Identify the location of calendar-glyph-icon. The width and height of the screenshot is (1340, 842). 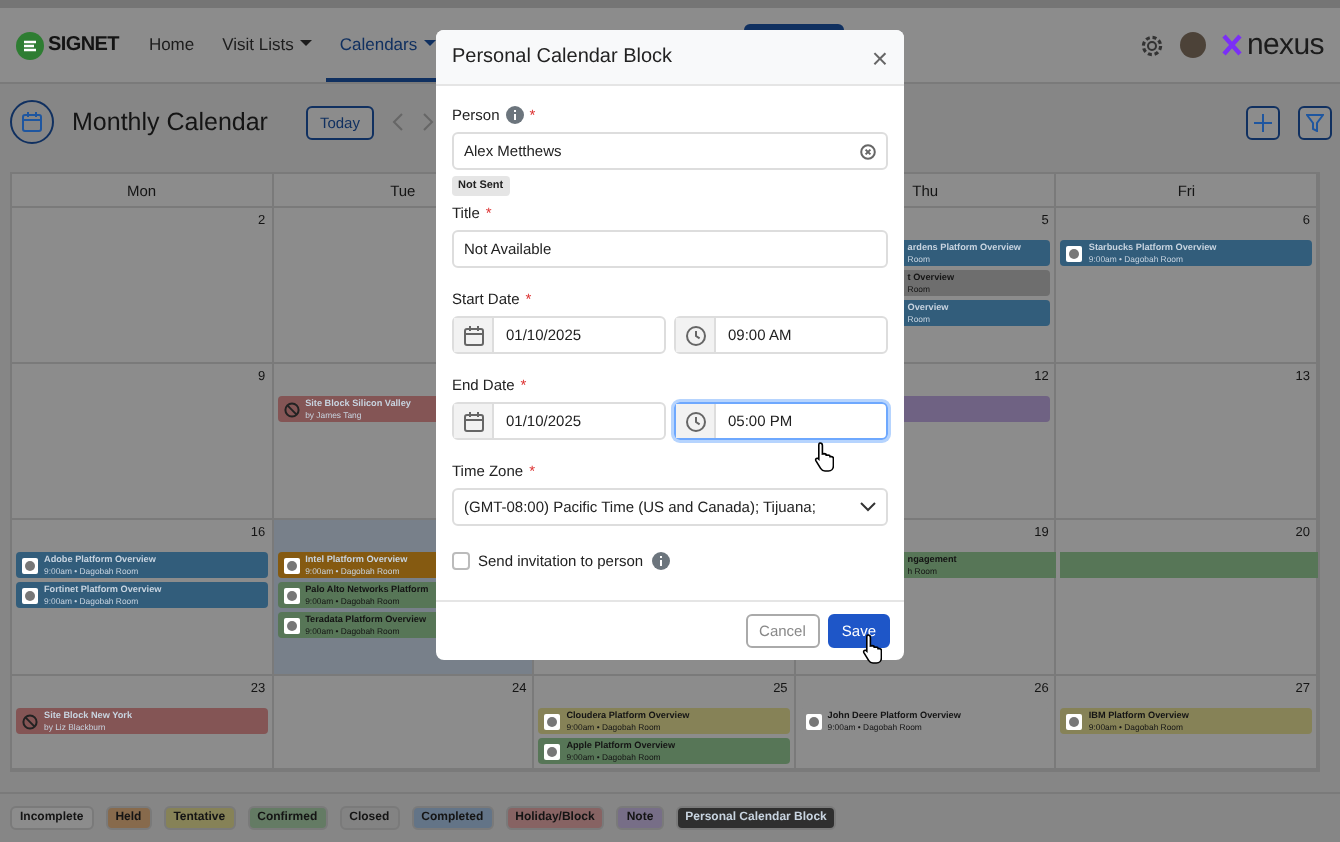
(32, 122).